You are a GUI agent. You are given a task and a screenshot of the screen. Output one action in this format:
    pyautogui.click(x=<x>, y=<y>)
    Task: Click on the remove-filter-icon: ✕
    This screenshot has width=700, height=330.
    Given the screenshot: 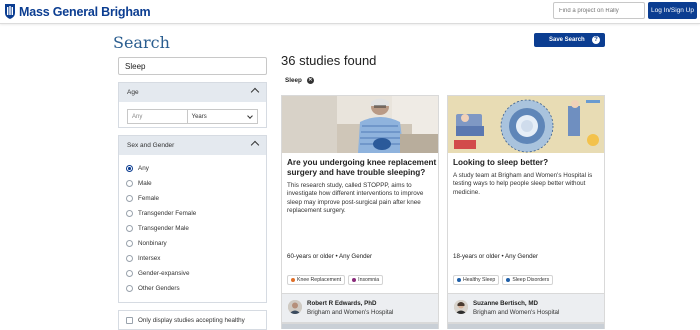 What is the action you would take?
    pyautogui.click(x=310, y=80)
    